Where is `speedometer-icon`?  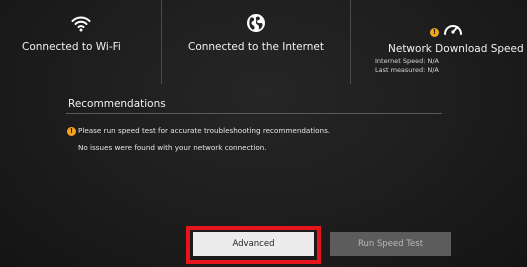 speedometer-icon is located at coordinates (453, 30).